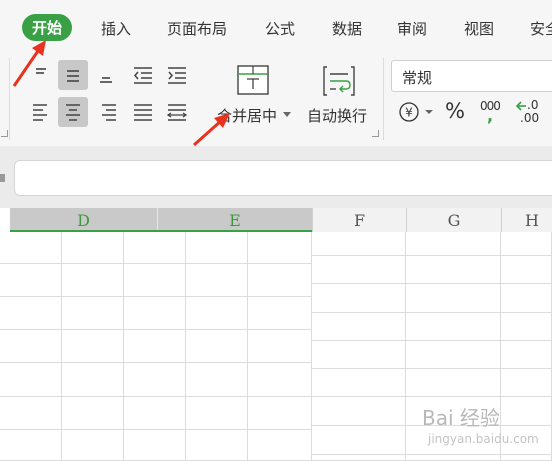 This screenshot has width=552, height=461. What do you see at coordinates (526, 220) in the screenshot?
I see `column-header-h: H` at bounding box center [526, 220].